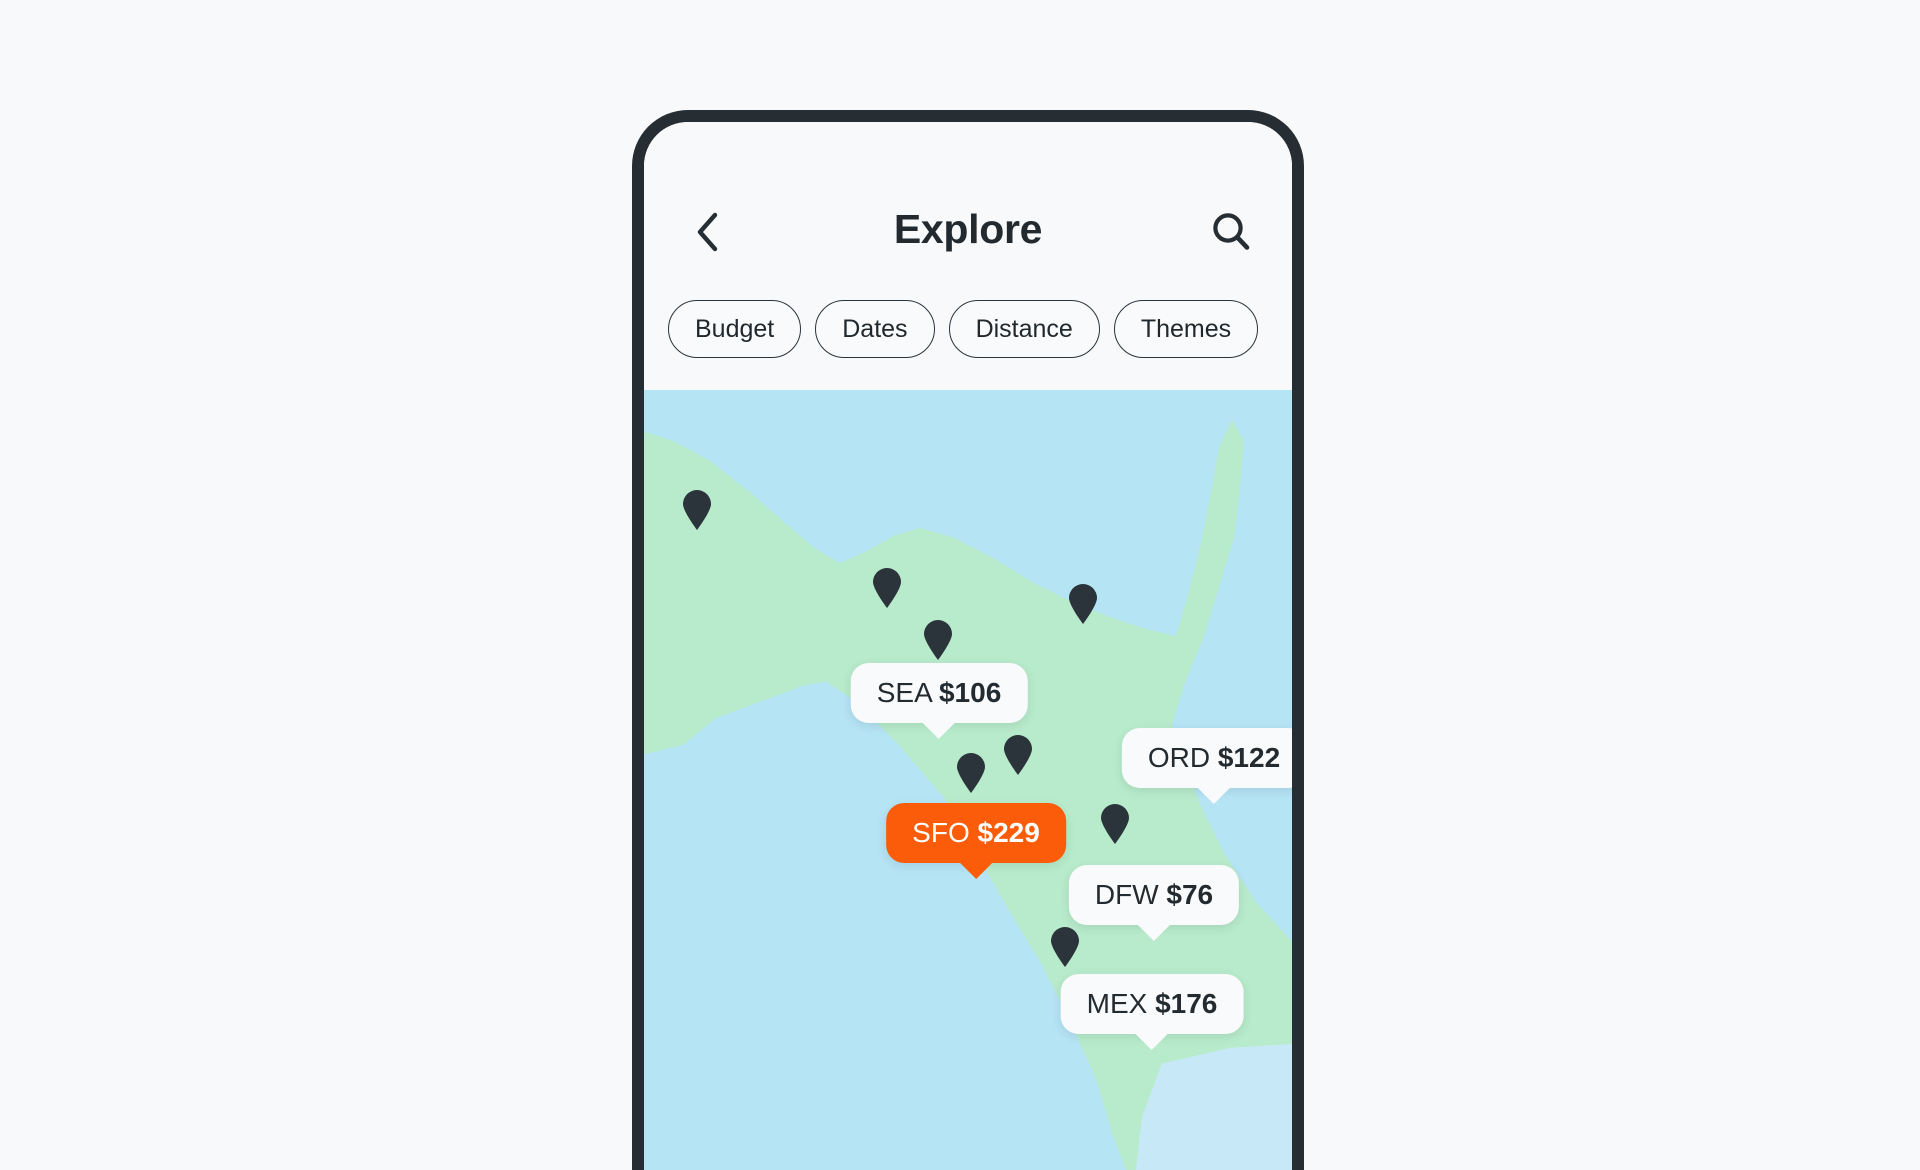 The width and height of the screenshot is (1920, 1170). I want to click on filter-chip-label: Distance, so click(1024, 328).